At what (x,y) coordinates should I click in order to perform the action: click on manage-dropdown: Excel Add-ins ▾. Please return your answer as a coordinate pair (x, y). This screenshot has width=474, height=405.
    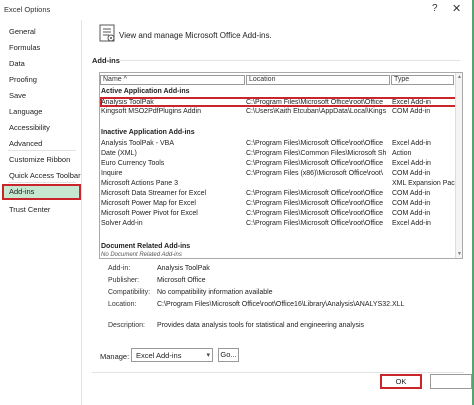
    Looking at the image, I should click on (172, 355).